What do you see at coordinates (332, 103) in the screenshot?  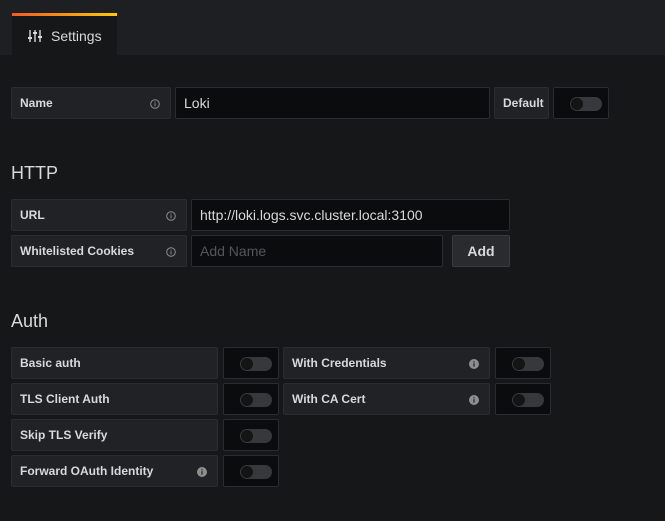 I see `name-input: Loki` at bounding box center [332, 103].